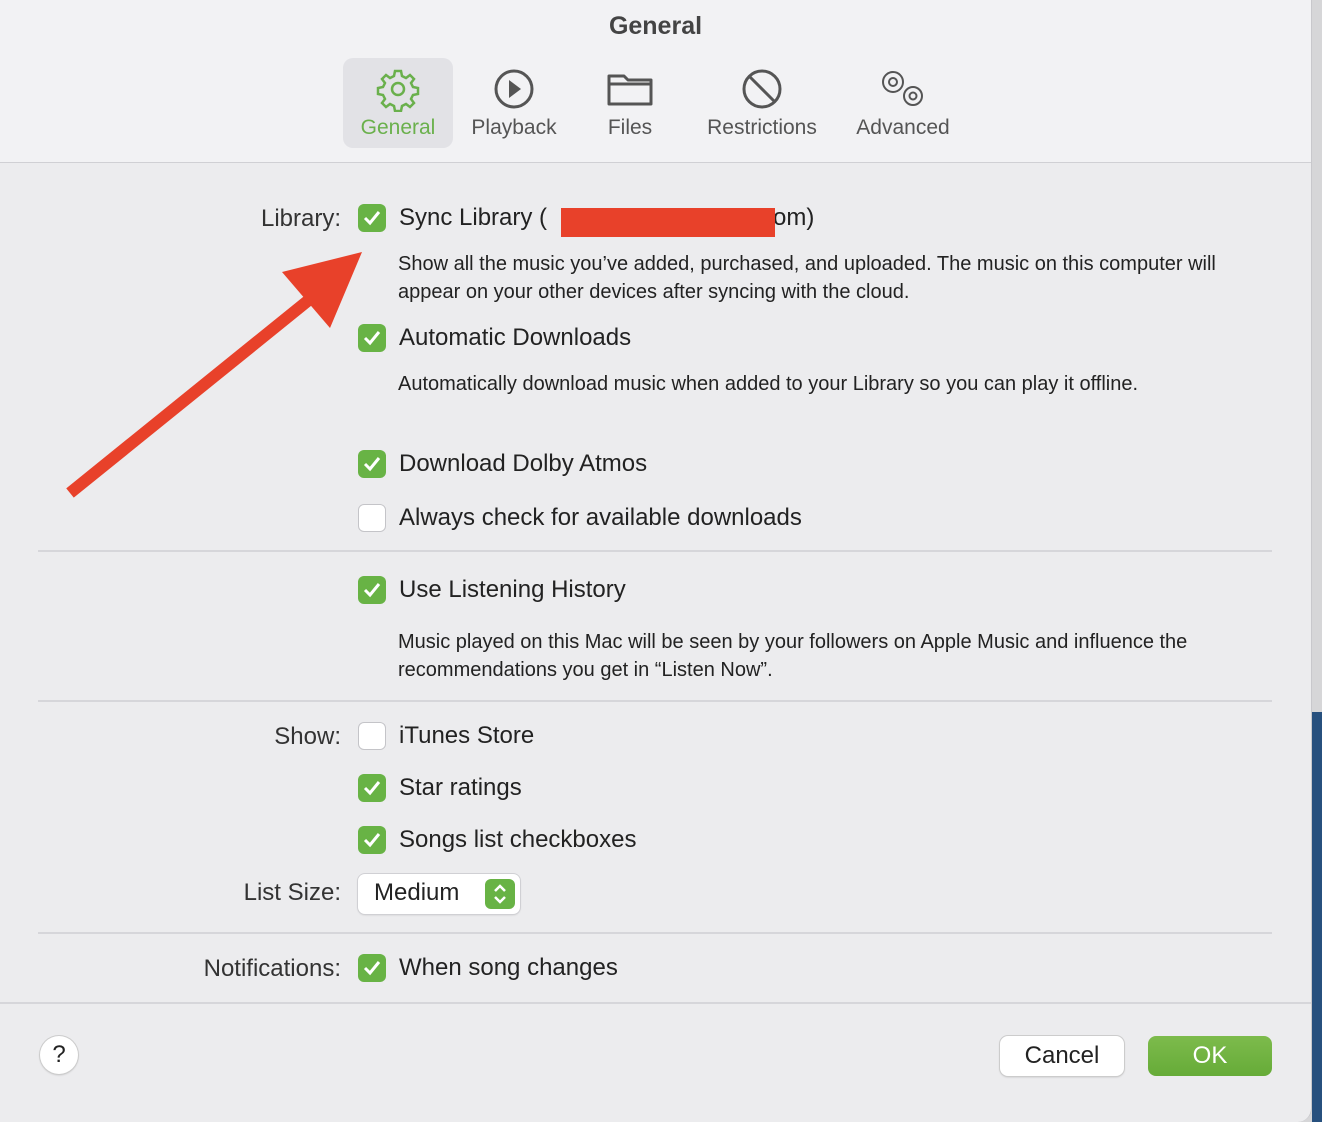  What do you see at coordinates (1317, 917) in the screenshot?
I see `desktop-background` at bounding box center [1317, 917].